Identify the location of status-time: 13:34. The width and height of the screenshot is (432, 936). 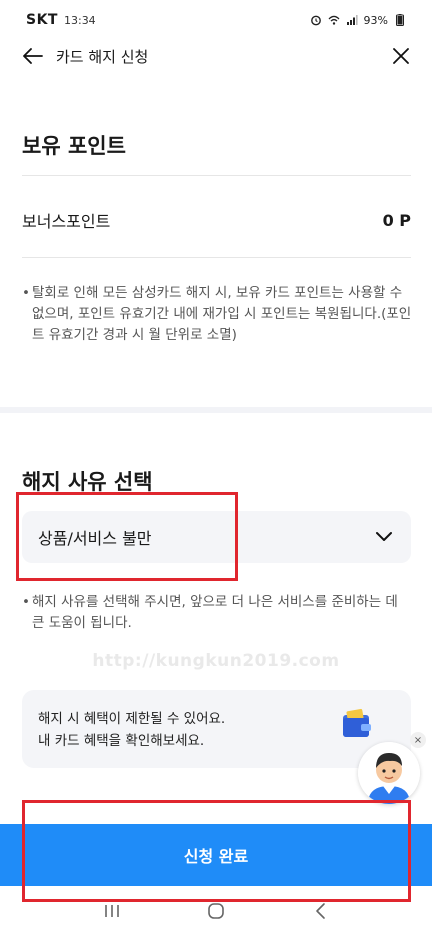
(79, 20).